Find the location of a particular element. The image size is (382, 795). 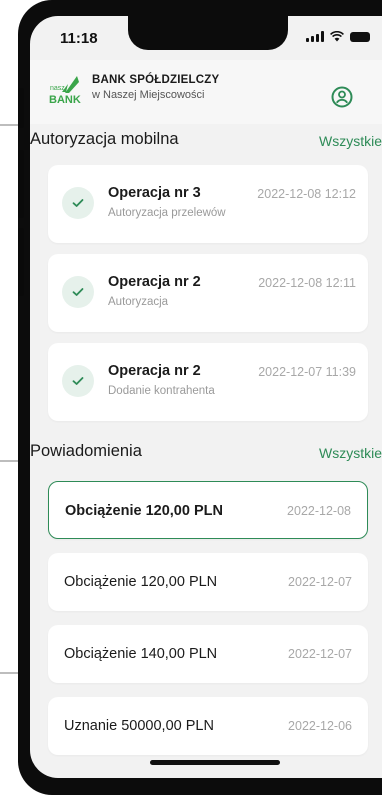

notifications-title: Powiadomienia is located at coordinates (86, 451).